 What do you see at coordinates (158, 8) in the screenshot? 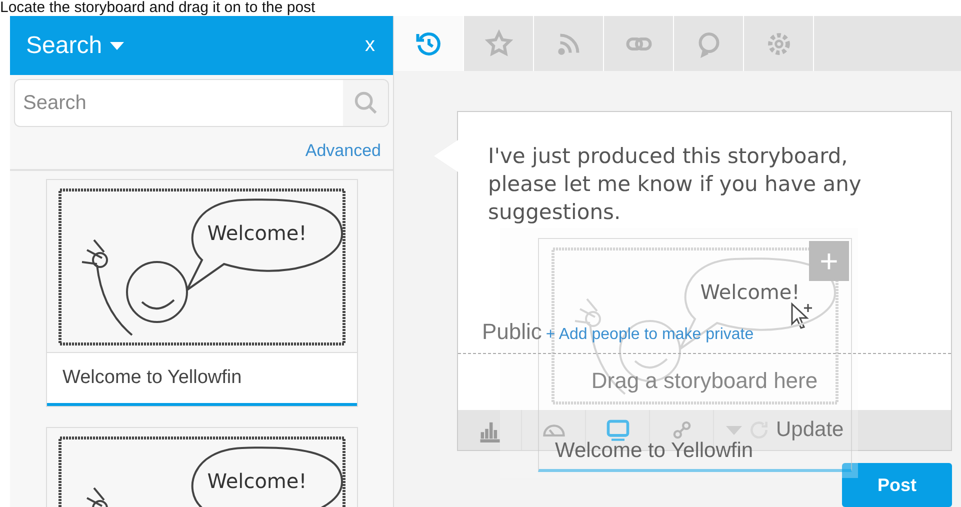
I see `instruction-caption: Locate the storyboard and drag it on to the post` at bounding box center [158, 8].